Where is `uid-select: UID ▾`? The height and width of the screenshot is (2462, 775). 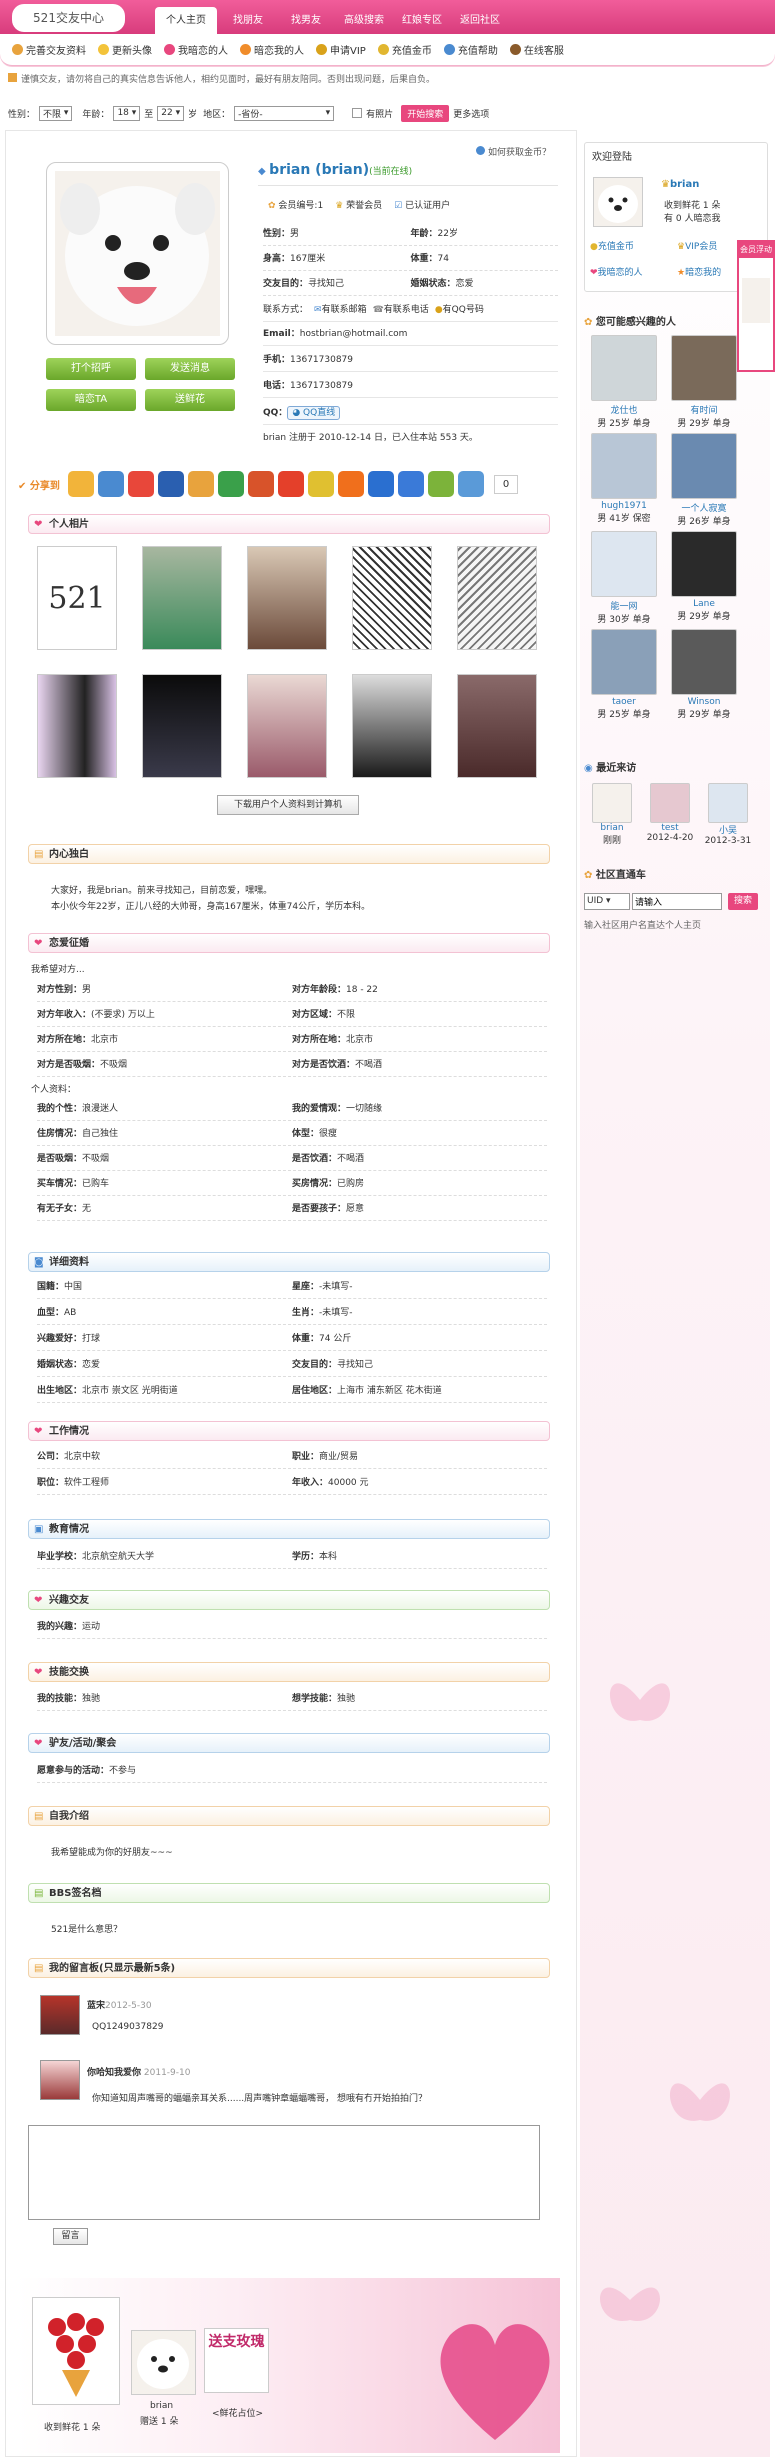 uid-select: UID ▾ is located at coordinates (607, 901).